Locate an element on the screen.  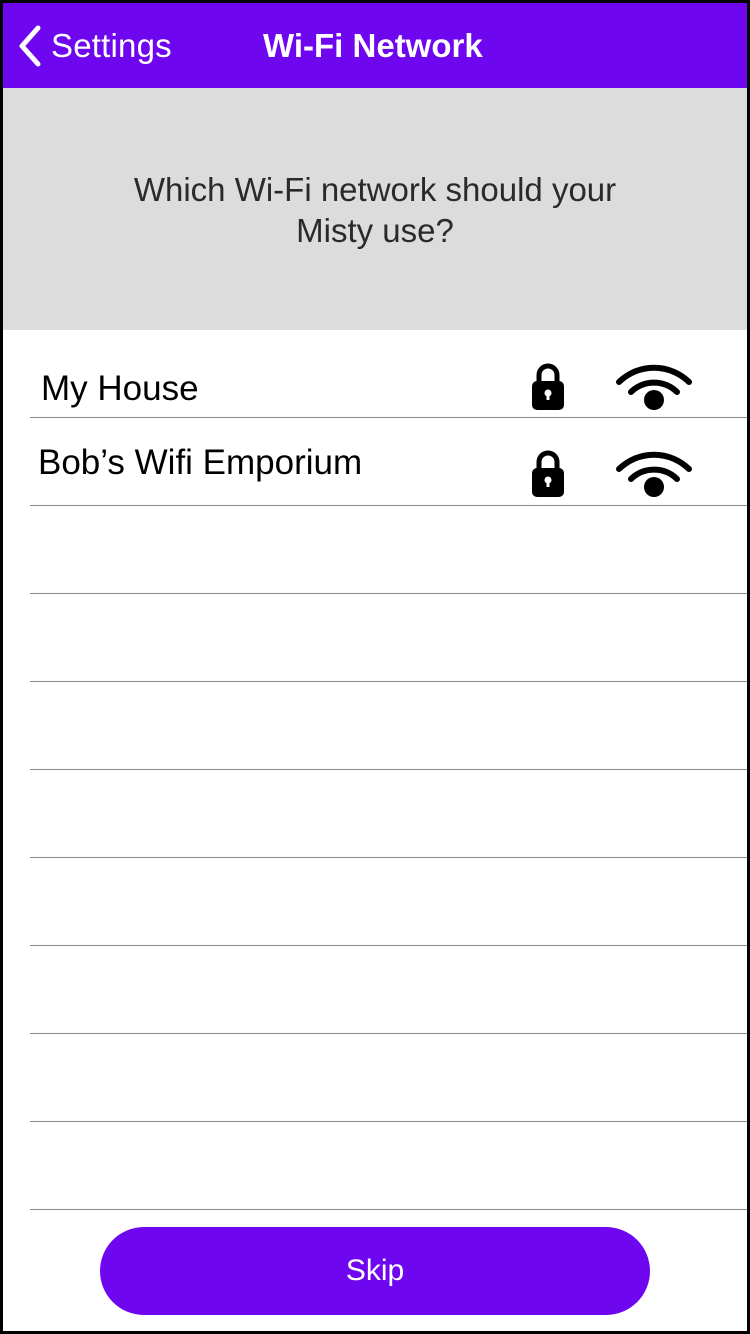
page-title: Wi-Fi Network is located at coordinates (373, 45).